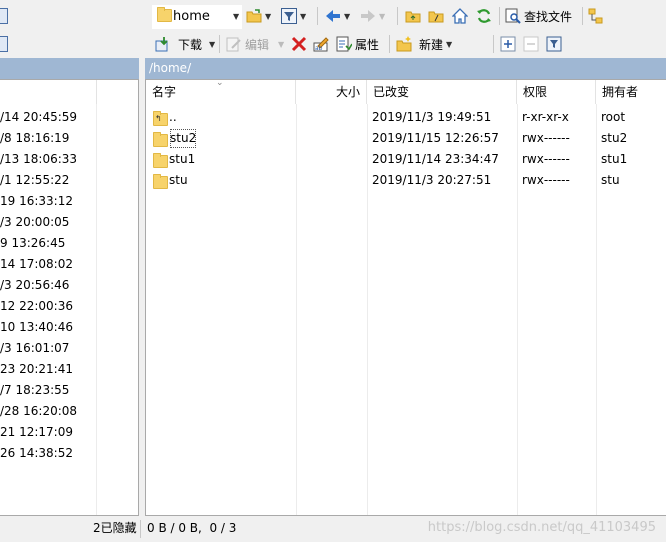 This screenshot has height=542, width=666. Describe the element at coordinates (36, 264) in the screenshot. I see `local-modified-time: 14 17:08:02` at that location.